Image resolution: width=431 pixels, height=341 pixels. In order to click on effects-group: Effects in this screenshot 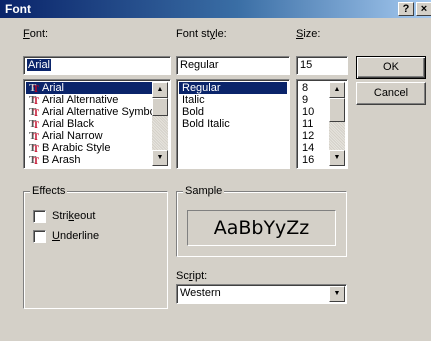, I will do `click(95, 247)`.